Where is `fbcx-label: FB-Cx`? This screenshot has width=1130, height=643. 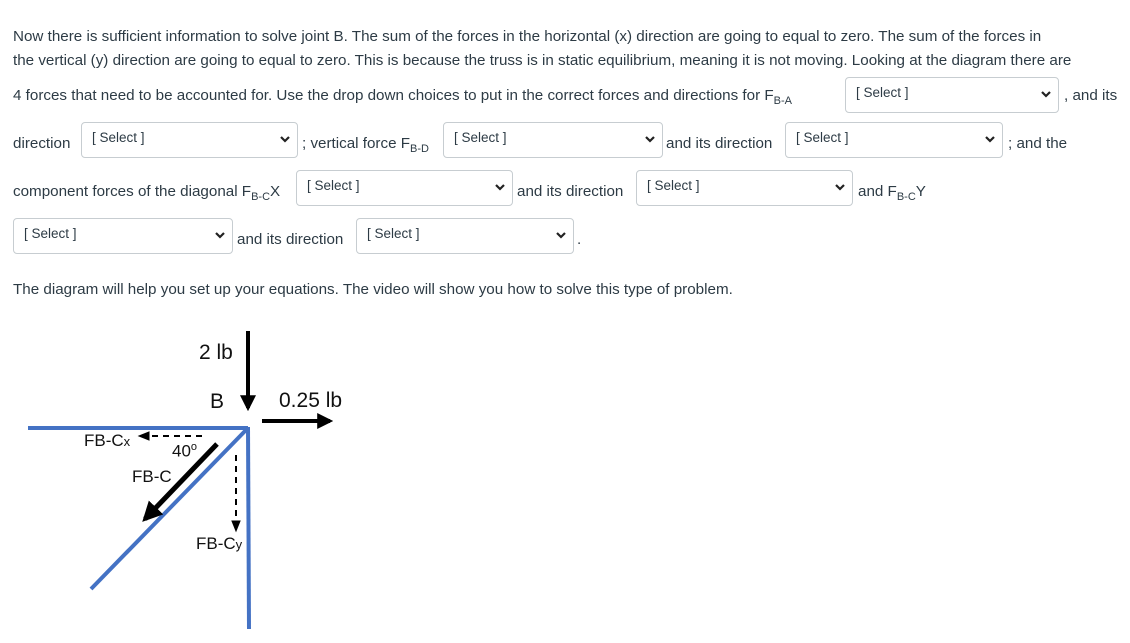
fbcx-label: FB-Cx is located at coordinates (107, 441).